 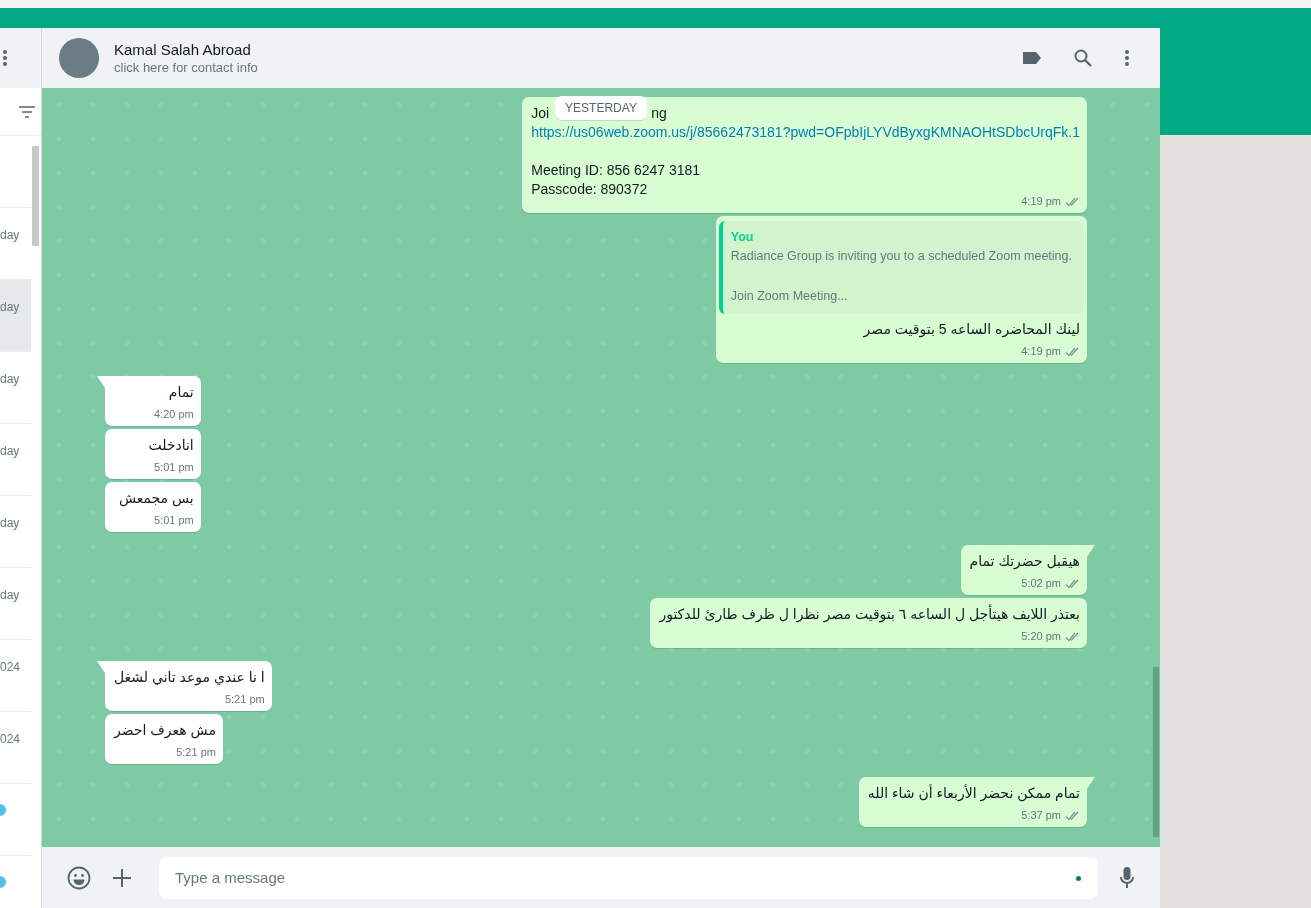 I want to click on filter-icon, so click(x=27, y=111).